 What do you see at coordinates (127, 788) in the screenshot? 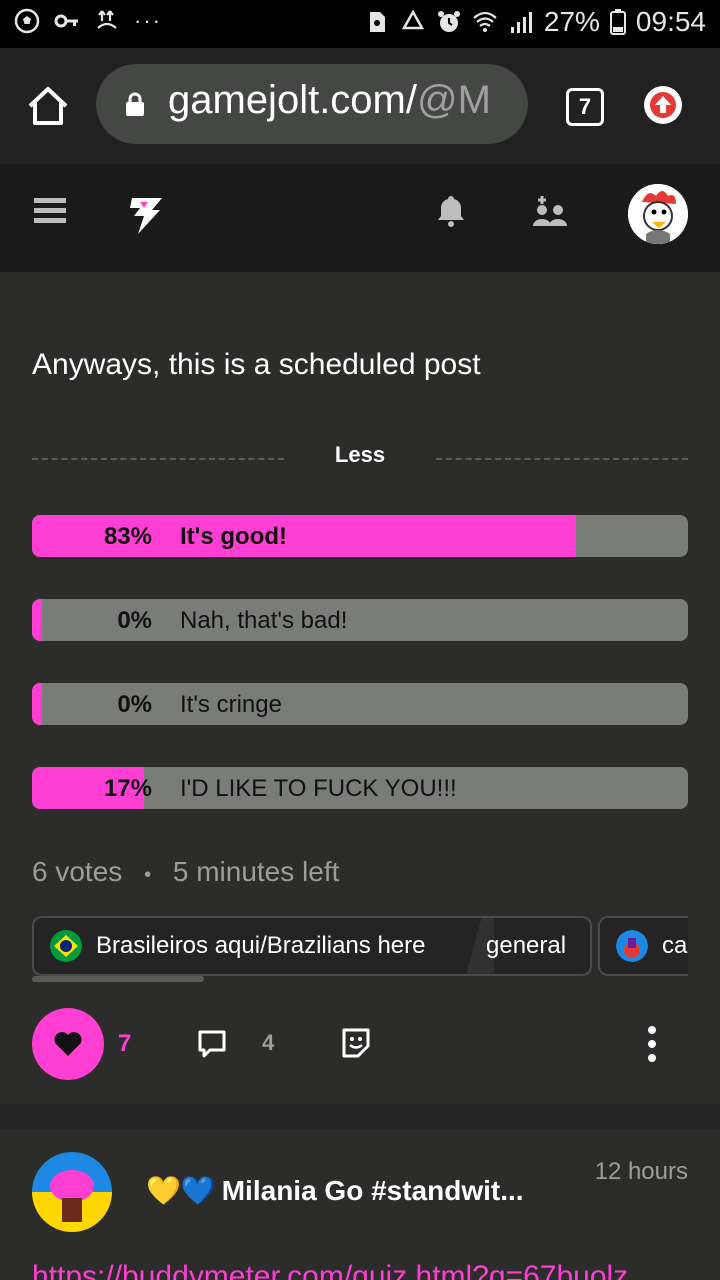
I see `poll-percent: 17%` at bounding box center [127, 788].